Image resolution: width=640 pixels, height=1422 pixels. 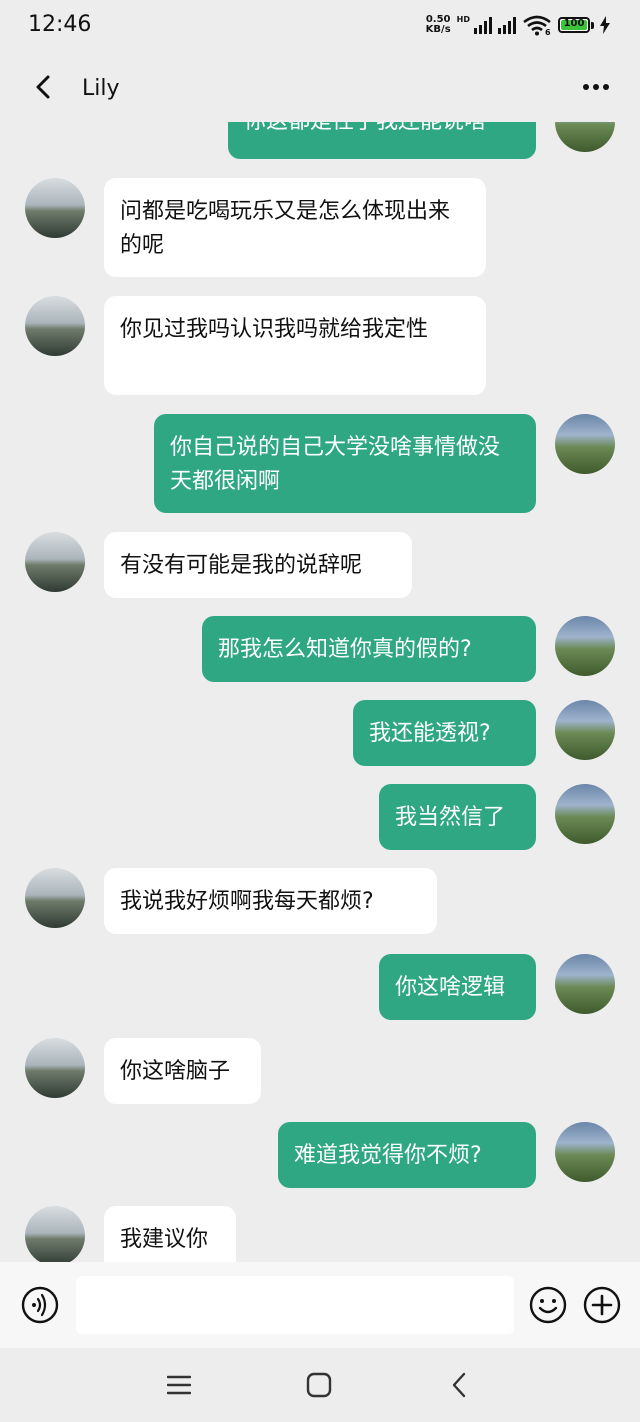 I want to click on recents-button, so click(x=179, y=1385).